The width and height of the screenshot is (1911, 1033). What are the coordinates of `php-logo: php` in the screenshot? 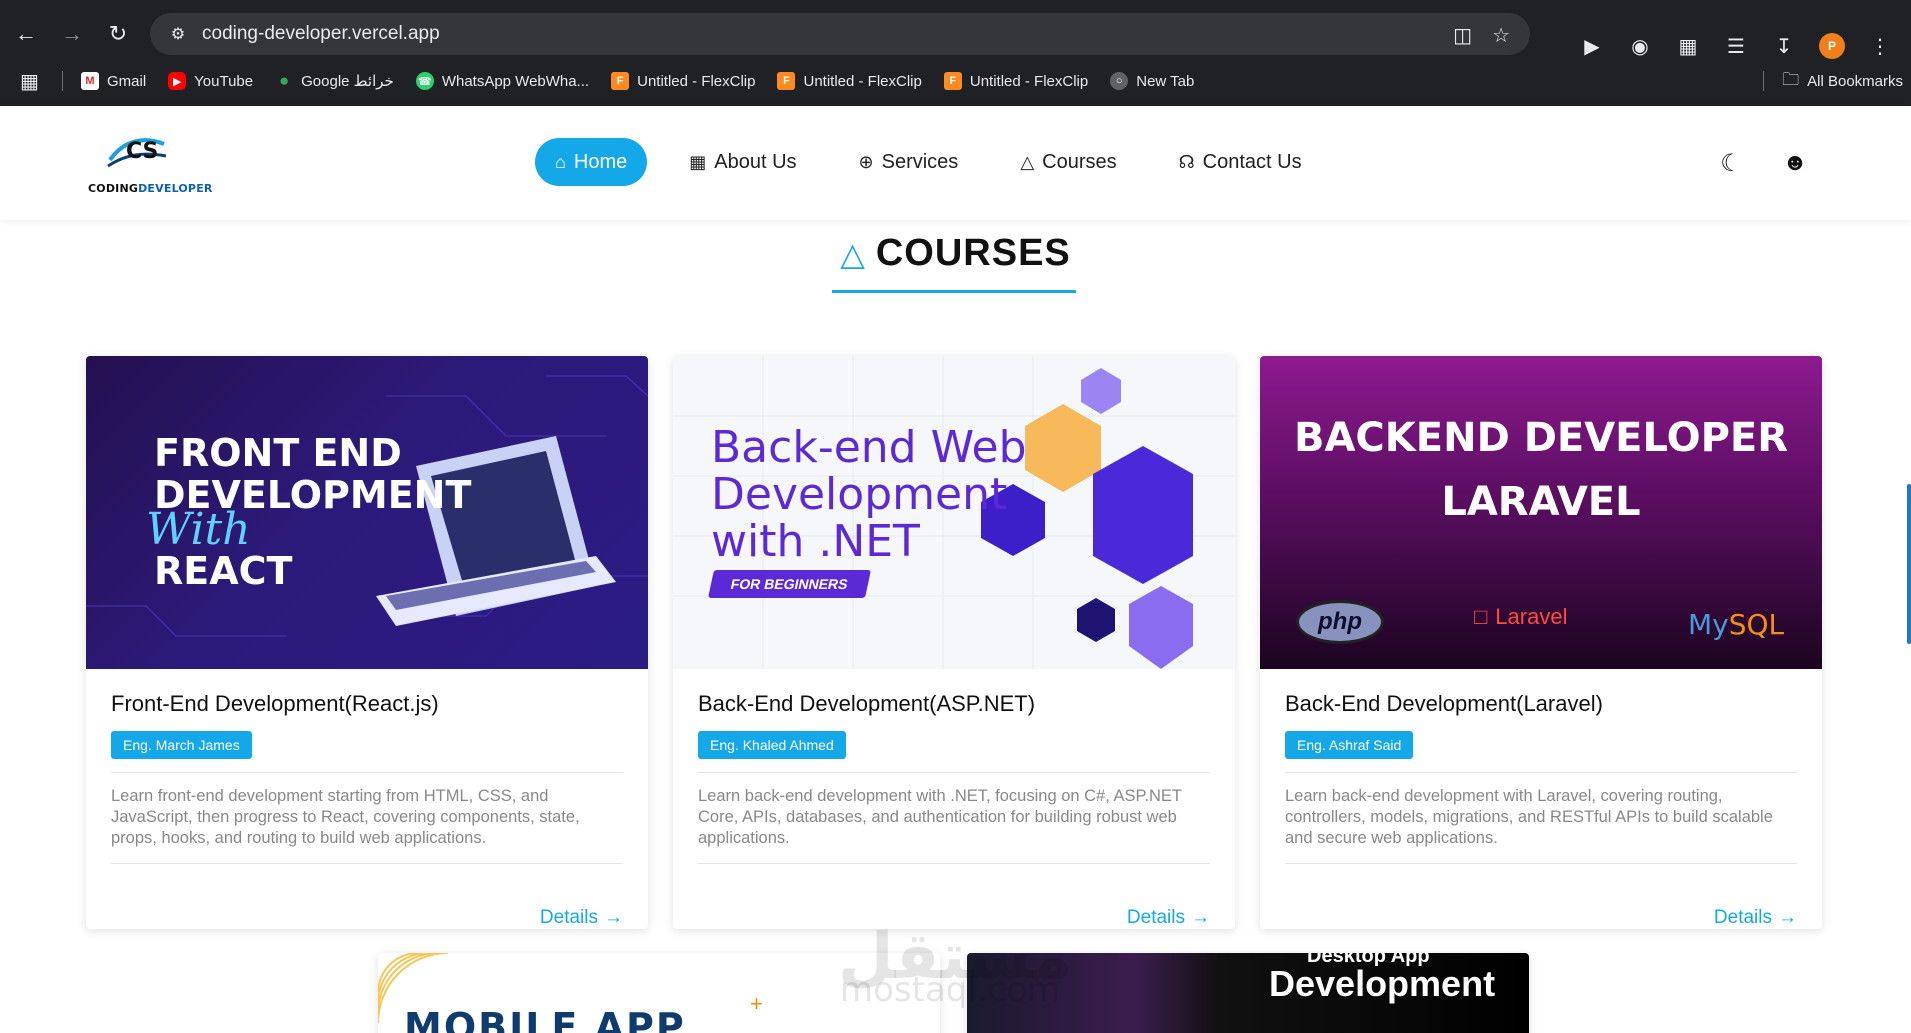 It's located at (1340, 622).